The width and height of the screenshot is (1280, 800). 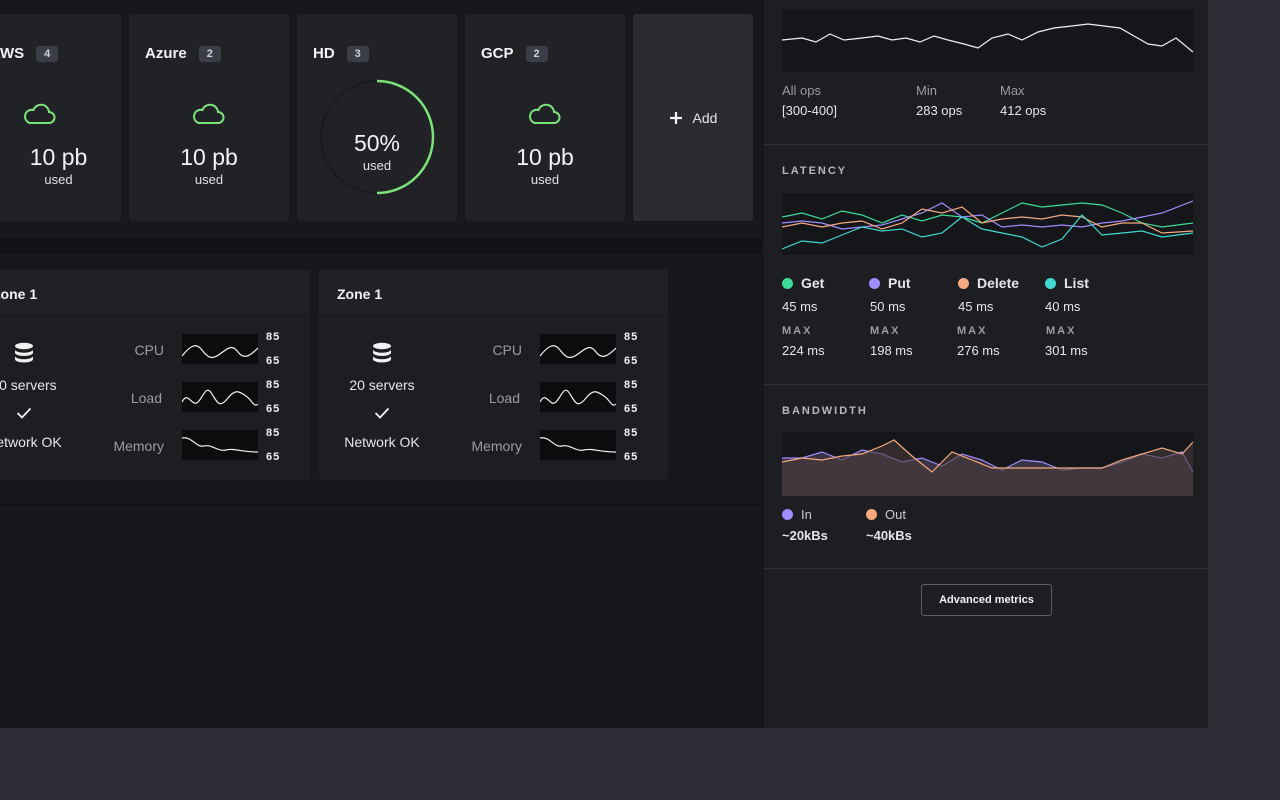 I want to click on get-dot, so click(x=787, y=283).